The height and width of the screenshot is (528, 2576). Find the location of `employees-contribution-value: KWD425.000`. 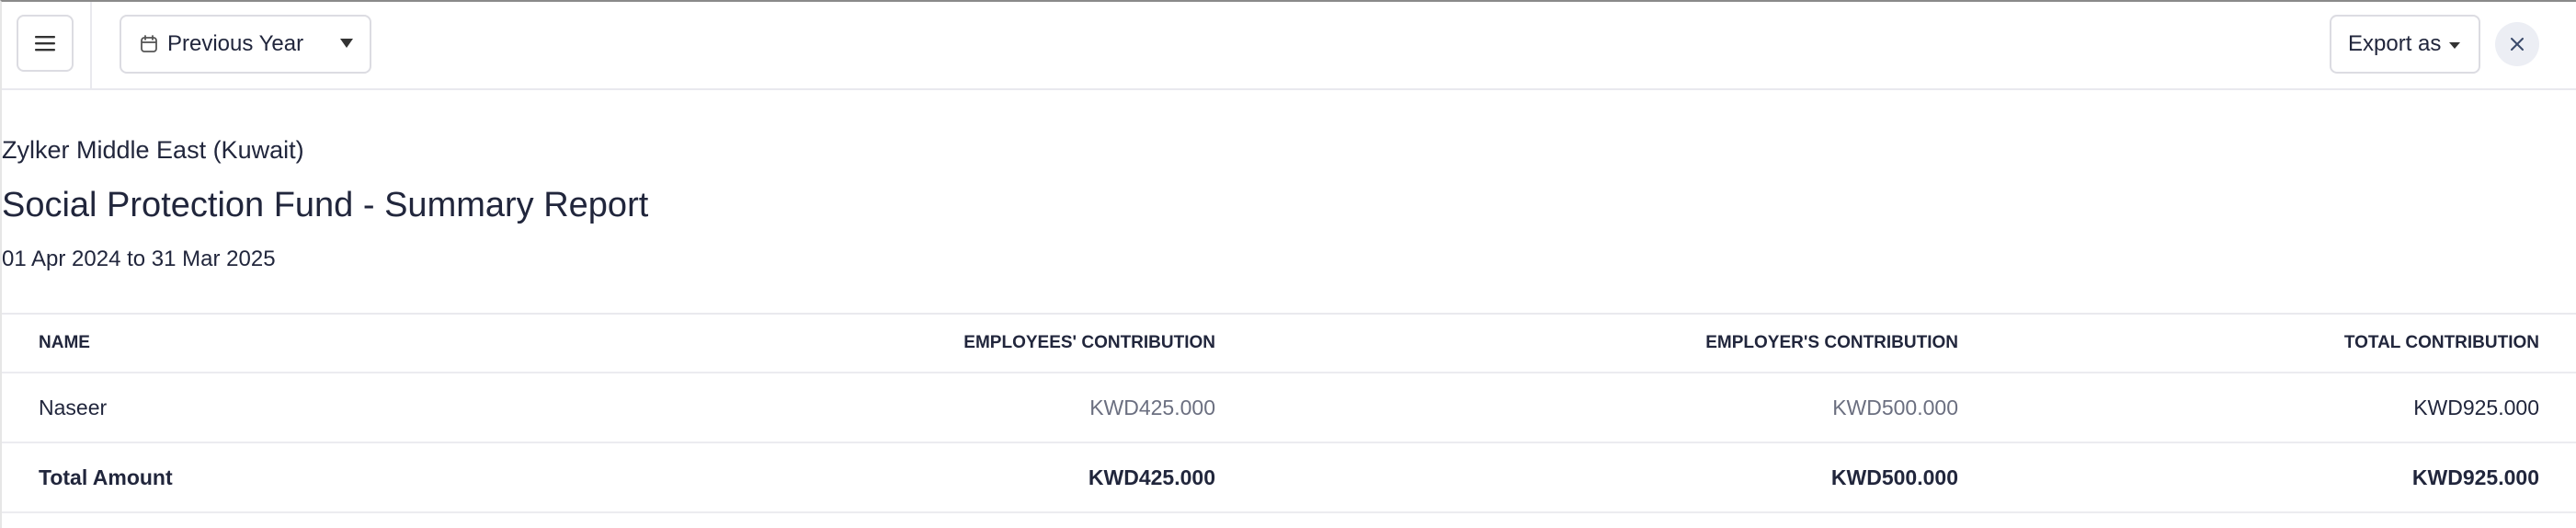

employees-contribution-value: KWD425.000 is located at coordinates (884, 408).